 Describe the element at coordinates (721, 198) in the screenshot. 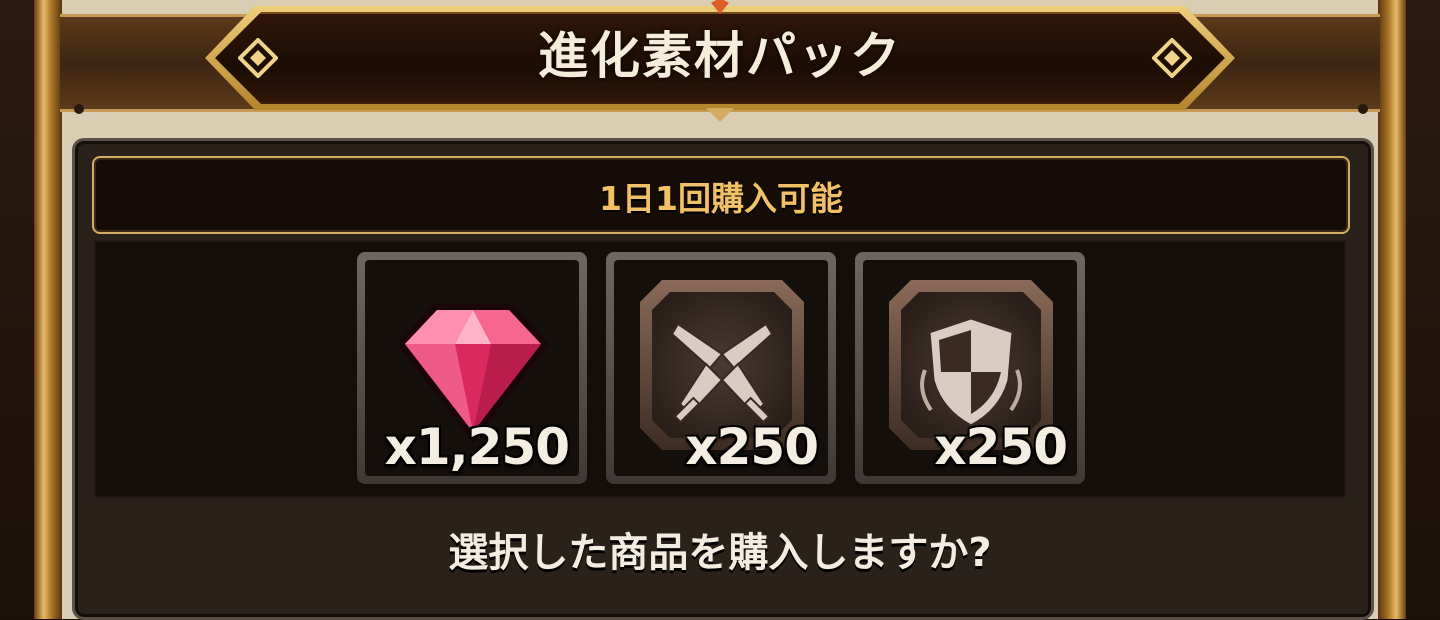

I see `purchase-limit-text: 1日1回購入可能` at that location.